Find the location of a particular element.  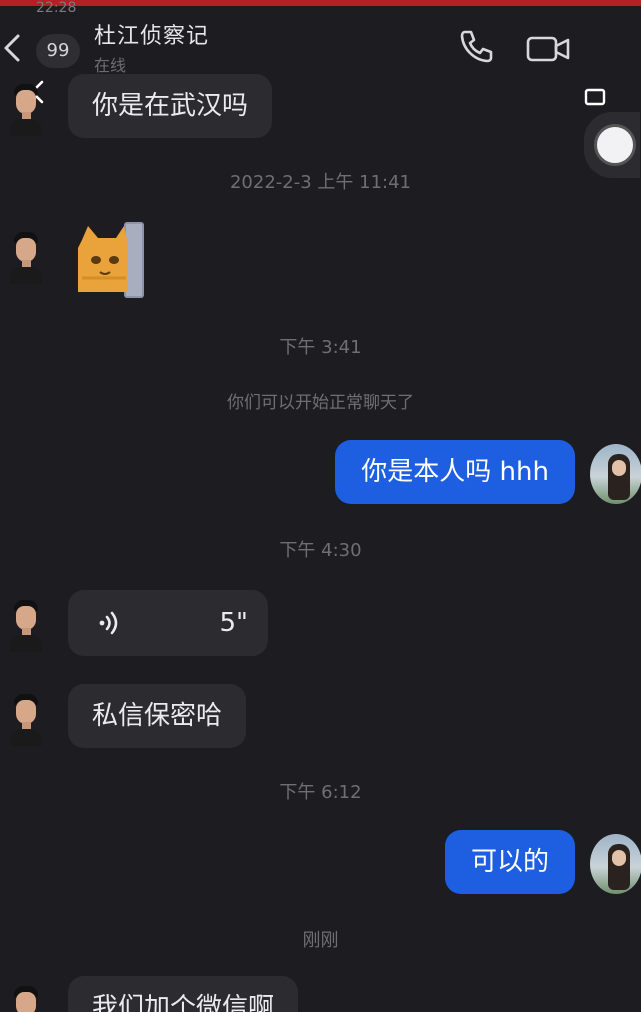

phone-icon is located at coordinates (476, 46).